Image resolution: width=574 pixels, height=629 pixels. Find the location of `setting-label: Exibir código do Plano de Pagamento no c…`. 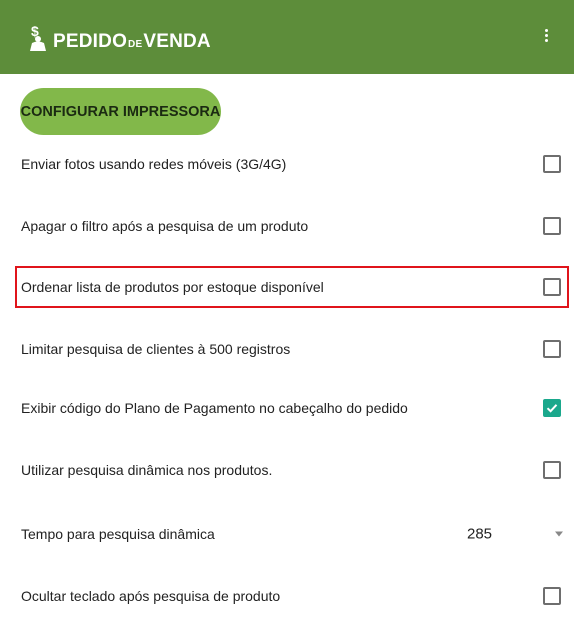

setting-label: Exibir código do Plano de Pagamento no c… is located at coordinates (214, 408).